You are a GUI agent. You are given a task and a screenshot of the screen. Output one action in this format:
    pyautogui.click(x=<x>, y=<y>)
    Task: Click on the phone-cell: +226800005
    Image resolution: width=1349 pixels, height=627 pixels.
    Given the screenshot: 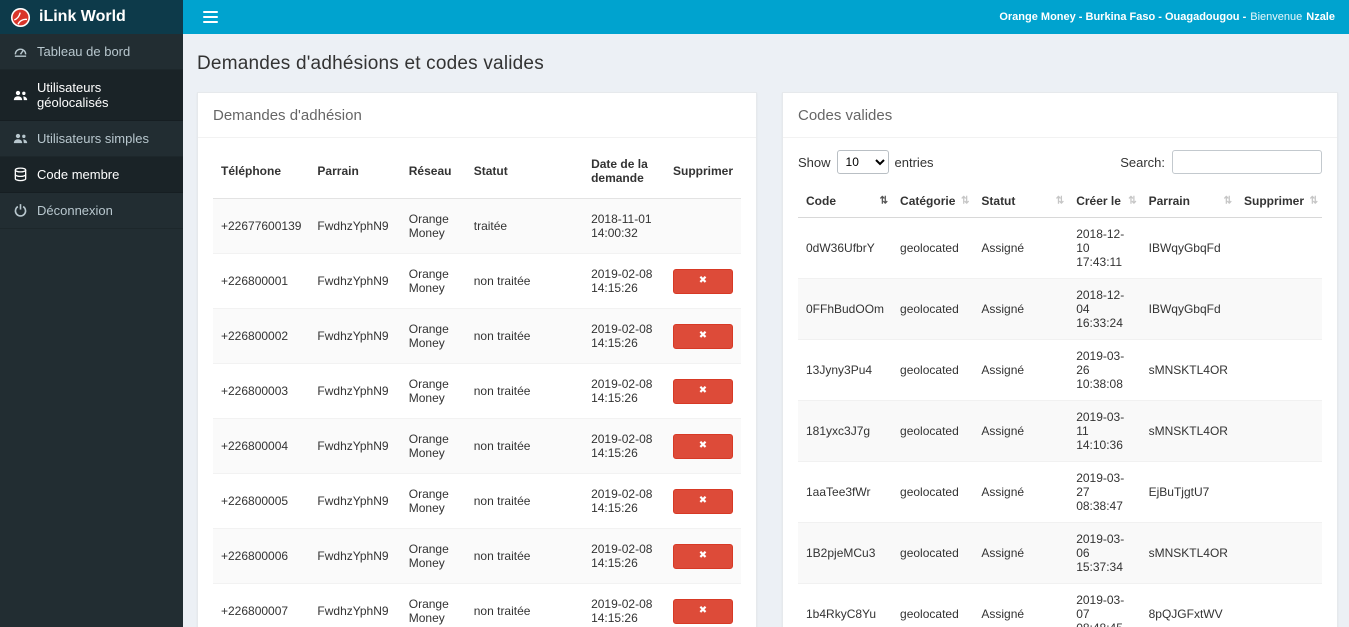 What is the action you would take?
    pyautogui.click(x=261, y=501)
    